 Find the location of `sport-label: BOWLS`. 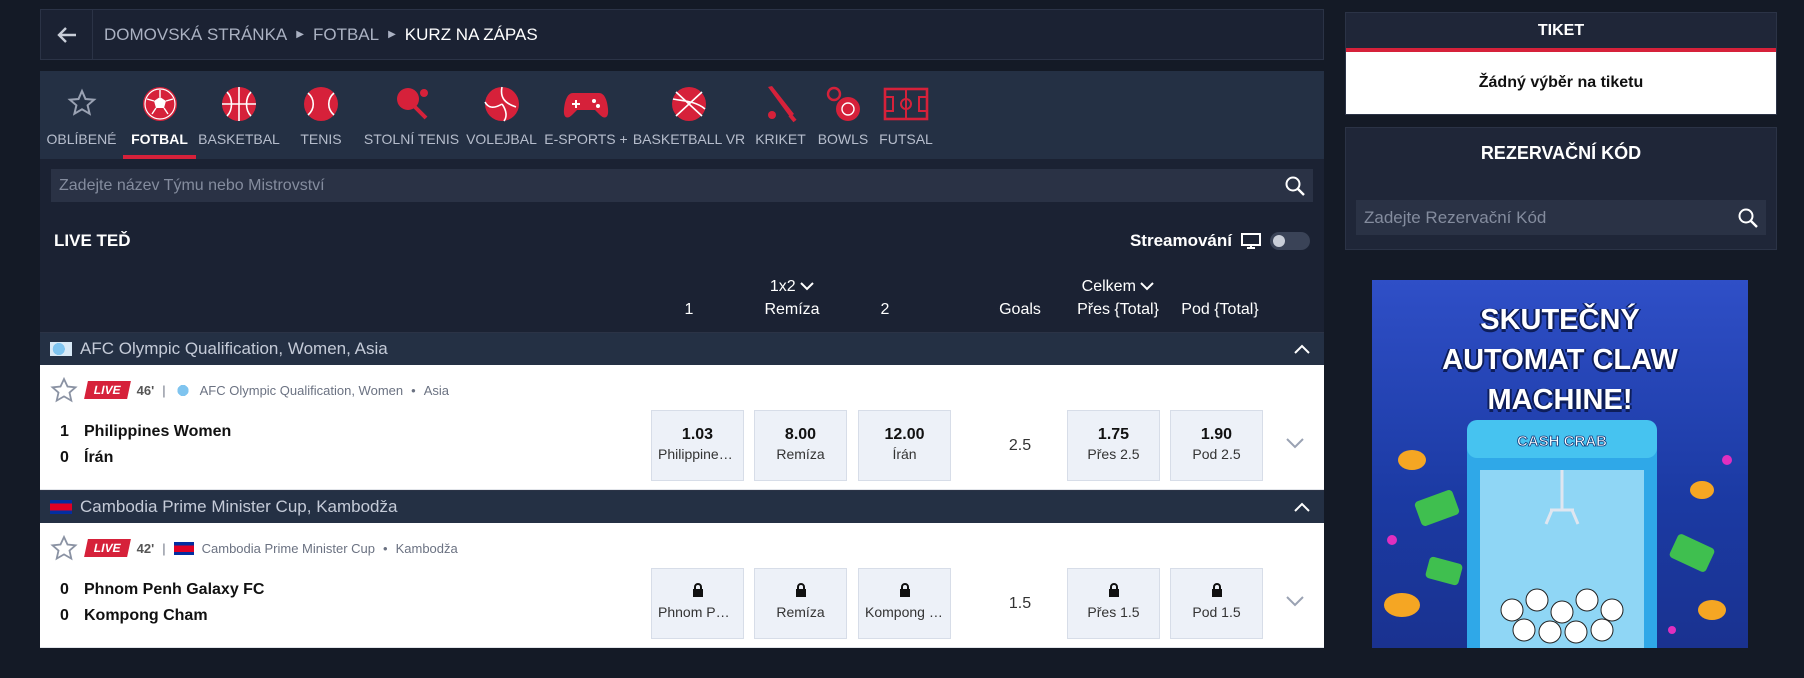

sport-label: BOWLS is located at coordinates (843, 139).